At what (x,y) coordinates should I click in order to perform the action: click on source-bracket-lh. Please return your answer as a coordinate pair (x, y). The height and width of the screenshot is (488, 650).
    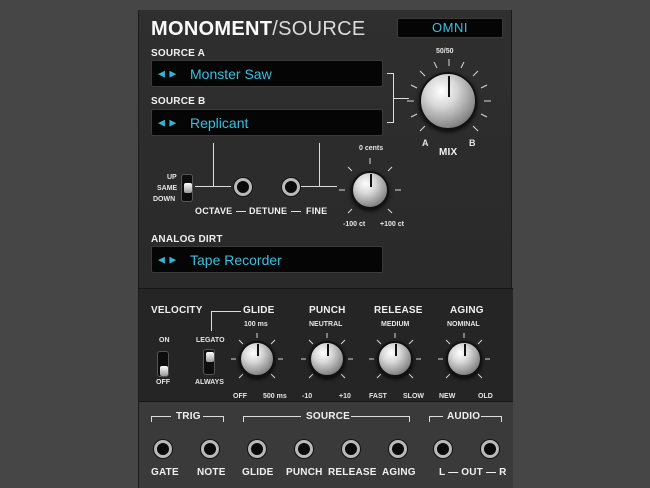
    Looking at the image, I should click on (272, 416).